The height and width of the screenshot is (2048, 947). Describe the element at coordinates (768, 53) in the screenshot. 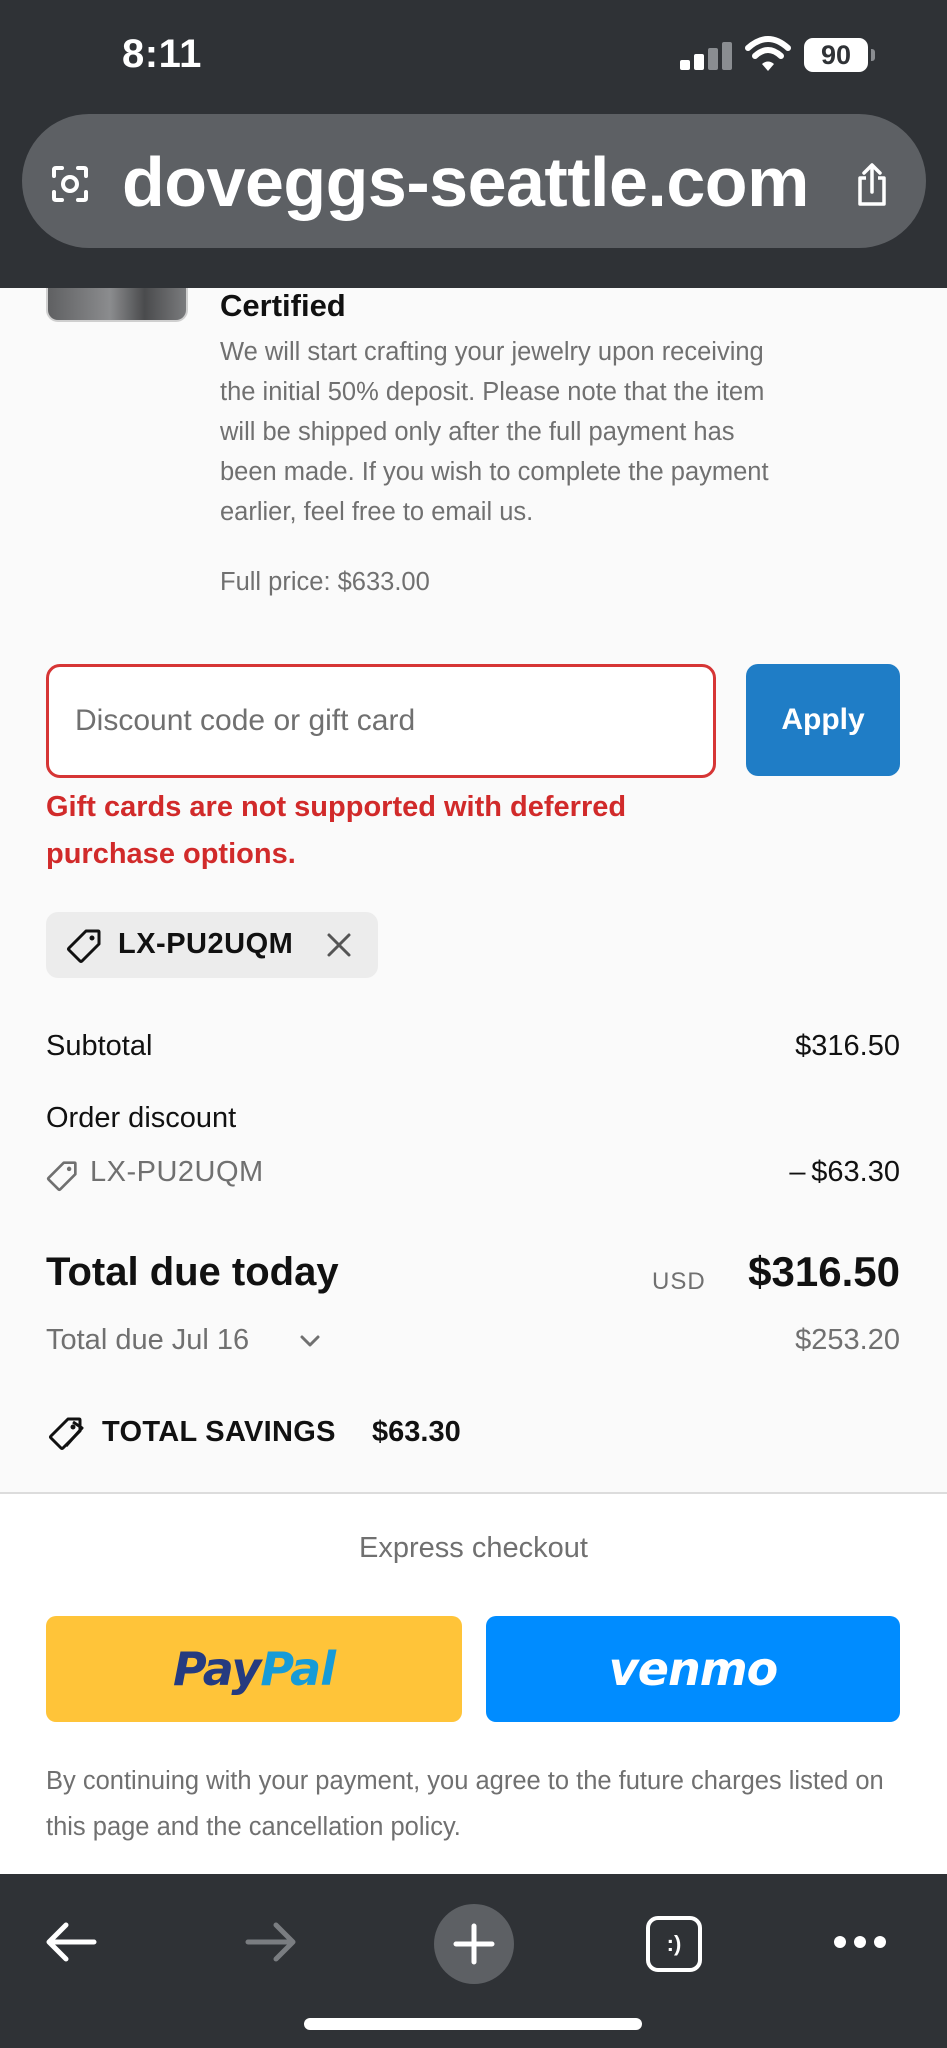

I see `wifi-icon` at that location.